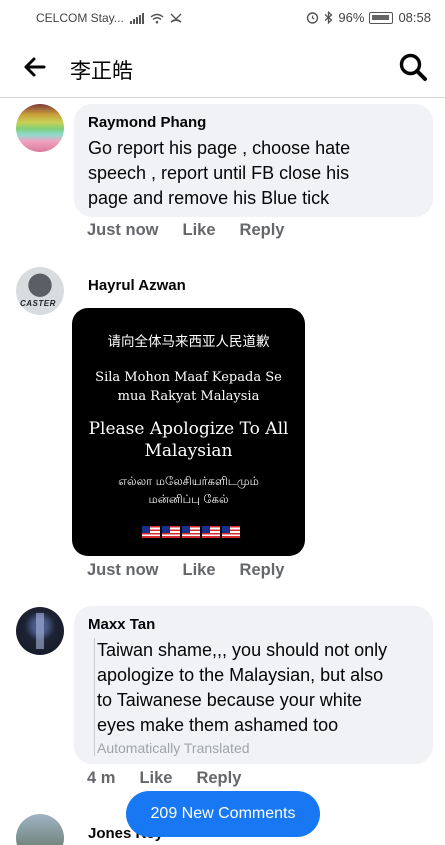 The height and width of the screenshot is (845, 445). I want to click on image-text-english: Please Apologize To All Malaysian, so click(188, 440).